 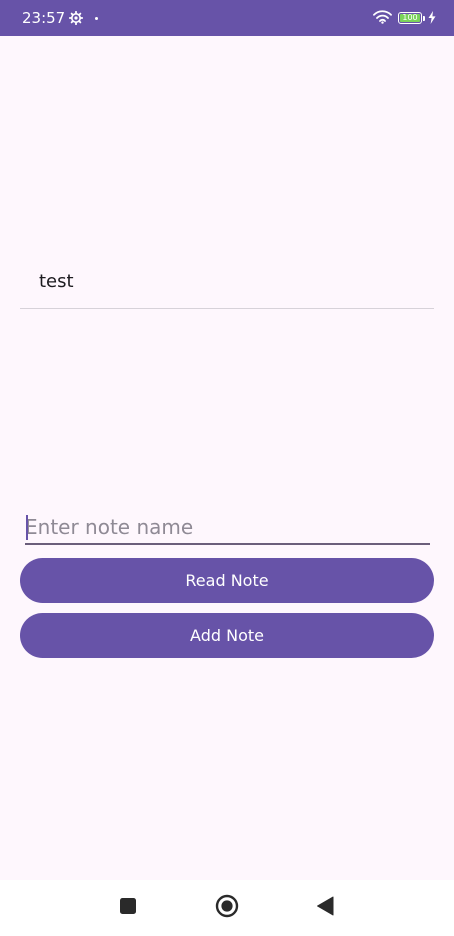 What do you see at coordinates (227, 580) in the screenshot?
I see `read-note-button: Read Note` at bounding box center [227, 580].